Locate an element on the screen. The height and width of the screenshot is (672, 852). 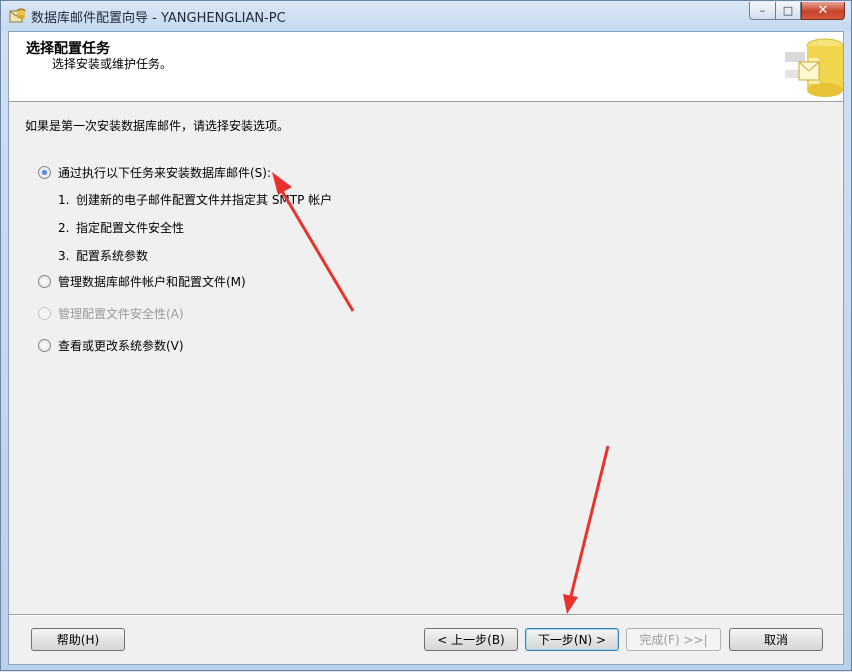
window-controls: – □ ✕ is located at coordinates (797, 12).